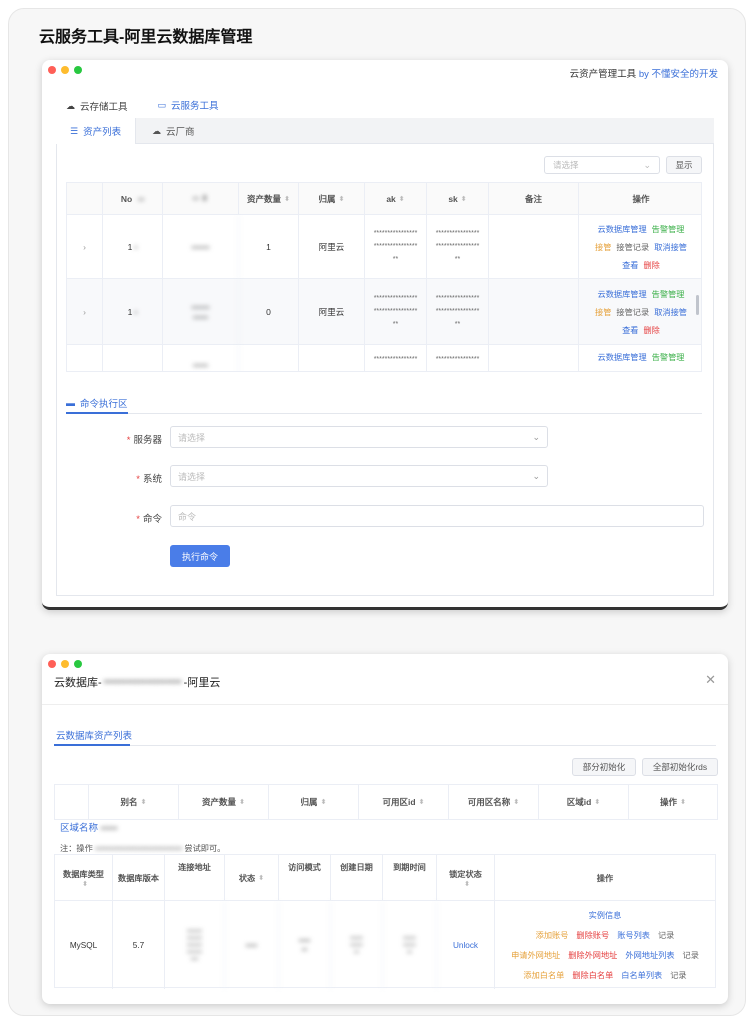 The image size is (754, 1024). I want to click on close-icon: ✕, so click(710, 680).